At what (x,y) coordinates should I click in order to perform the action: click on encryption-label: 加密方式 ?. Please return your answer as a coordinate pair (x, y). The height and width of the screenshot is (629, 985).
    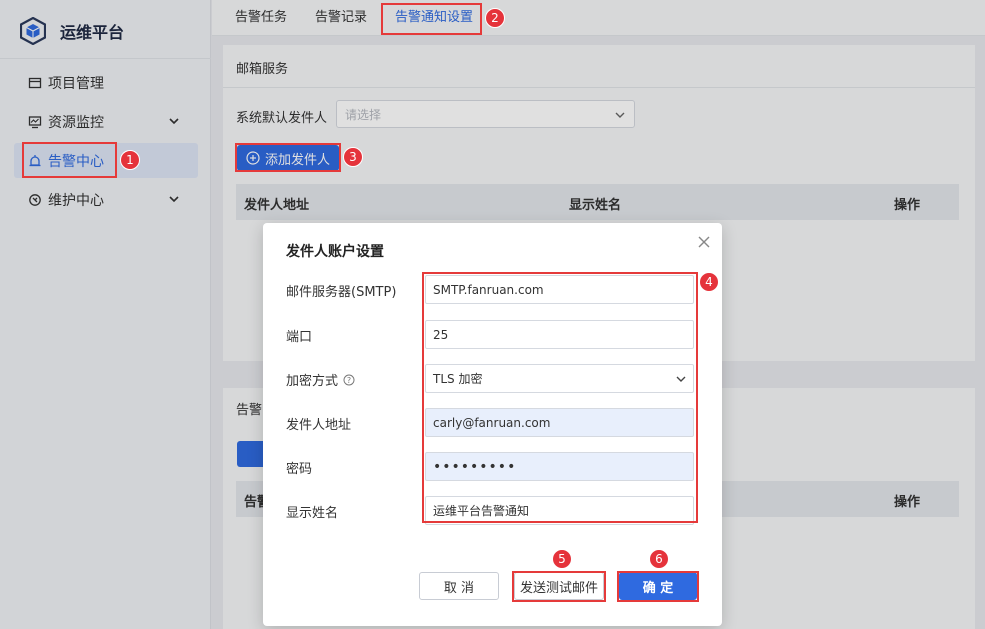
    Looking at the image, I should click on (320, 379).